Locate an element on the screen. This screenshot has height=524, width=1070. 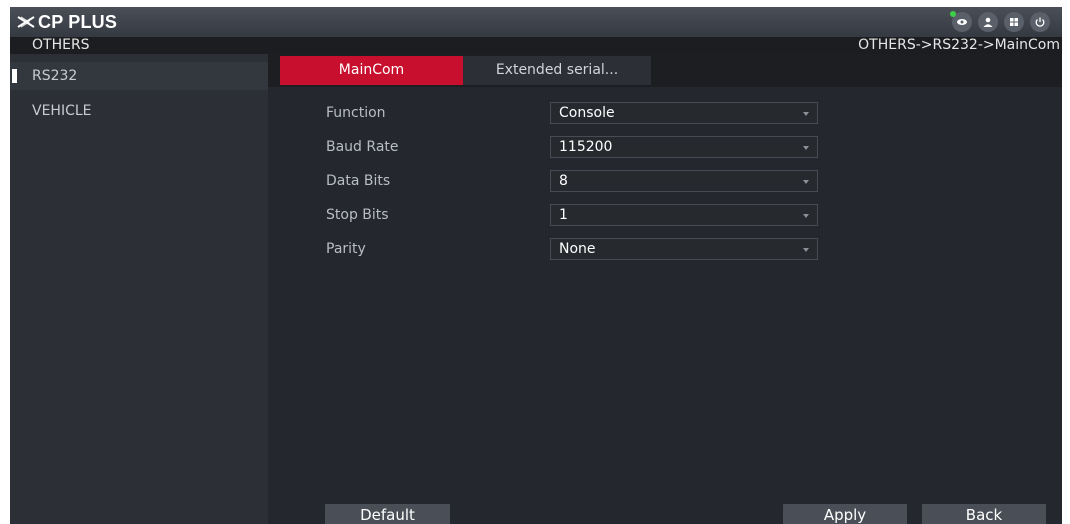
section-header: OTHERS OTHERS->RS232->MainCom is located at coordinates (536, 45).